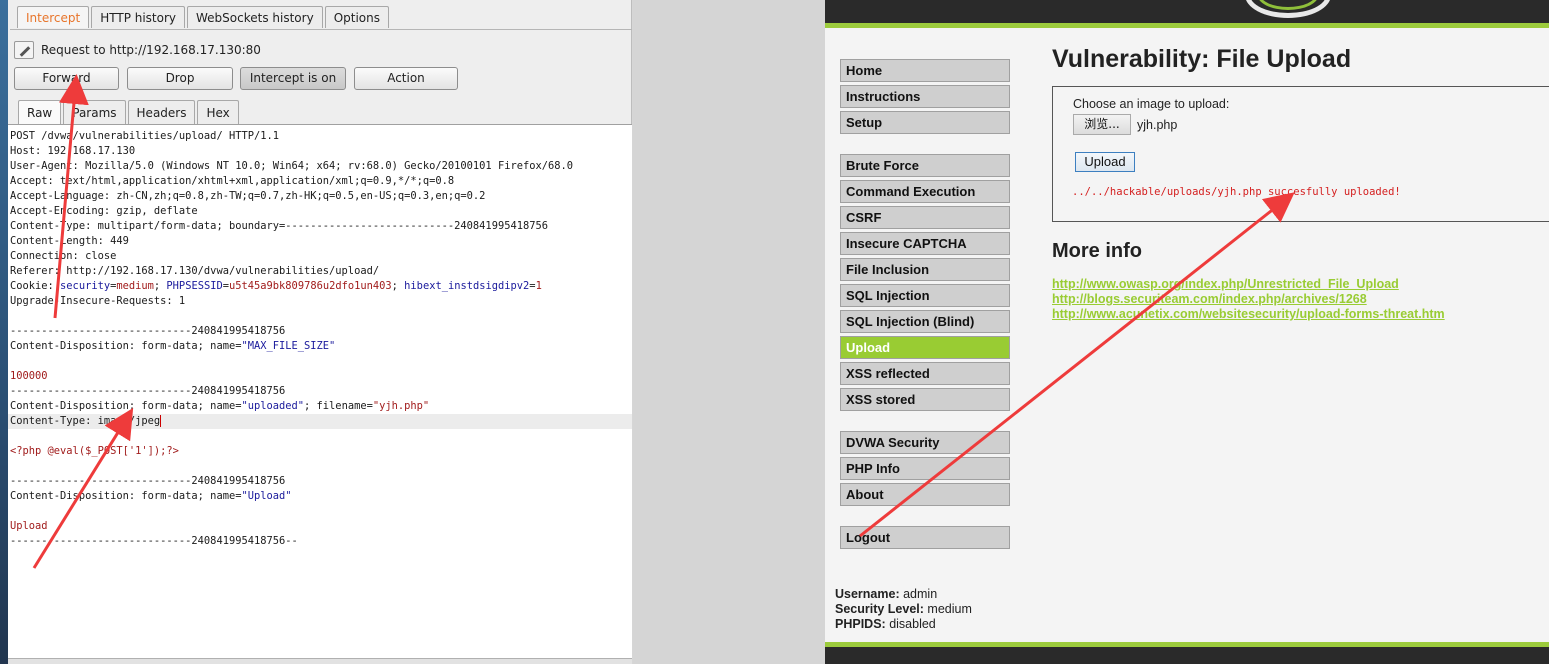  What do you see at coordinates (949, 609) in the screenshot?
I see `security-level-value: medium` at bounding box center [949, 609].